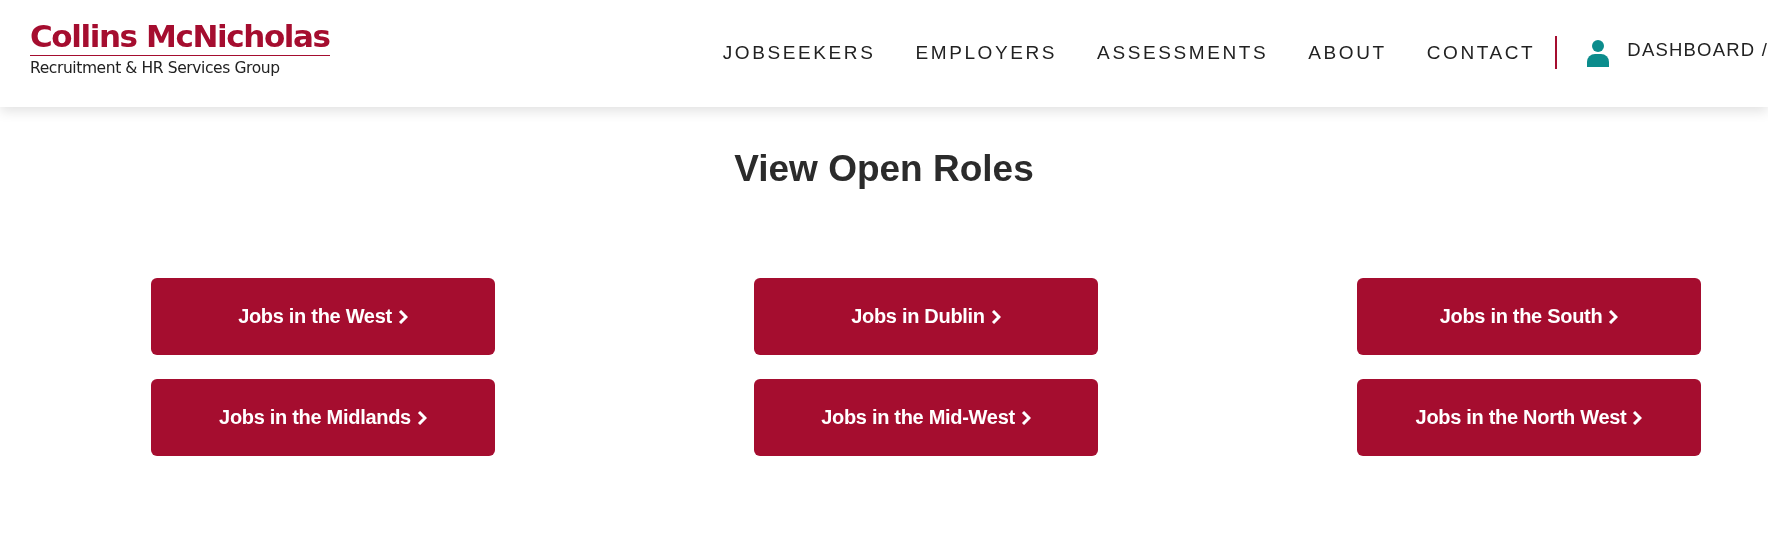 This screenshot has width=1768, height=544. Describe the element at coordinates (323, 417) in the screenshot. I see `role-button: Jobs in the Midlands` at that location.